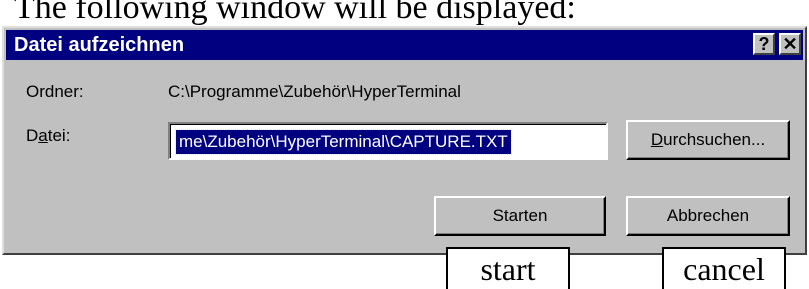 Image resolution: width=809 pixels, height=289 pixels. Describe the element at coordinates (764, 44) in the screenshot. I see `help-button: ?` at that location.